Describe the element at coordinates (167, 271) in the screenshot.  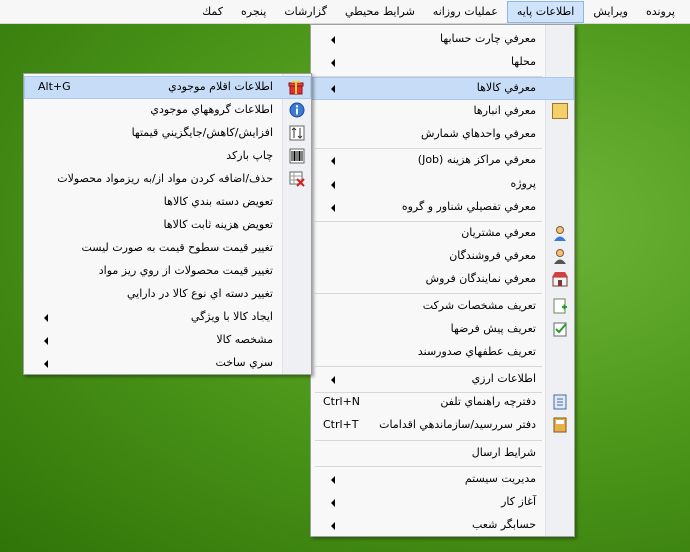
I see `menu-item-price-from-materials: تغيير قيمت محصولات از روي ريز مواد` at that location.